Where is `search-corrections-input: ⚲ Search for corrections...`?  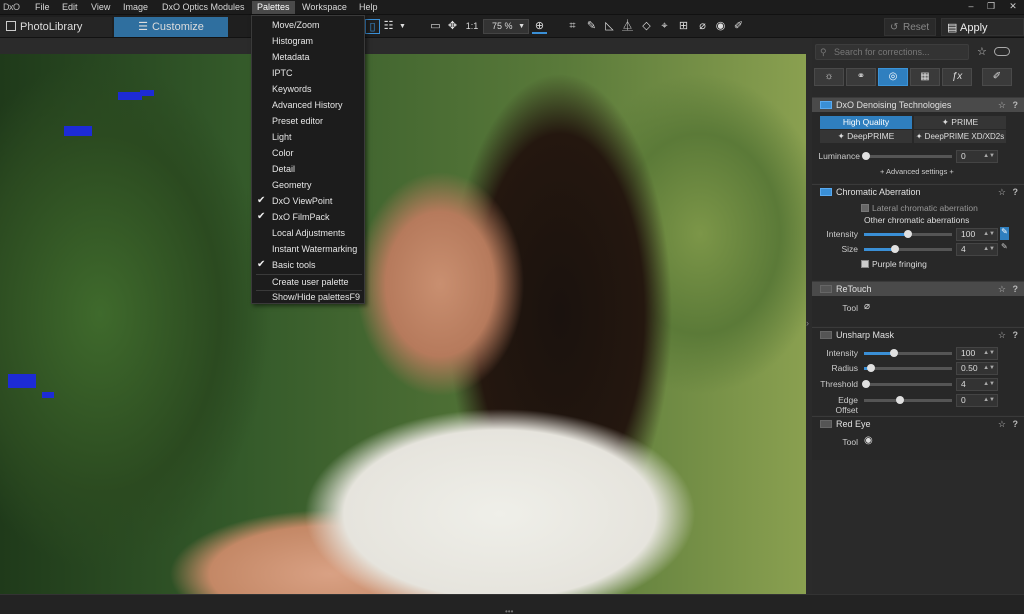
search-corrections-input: ⚲ Search for corrections... is located at coordinates (892, 52).